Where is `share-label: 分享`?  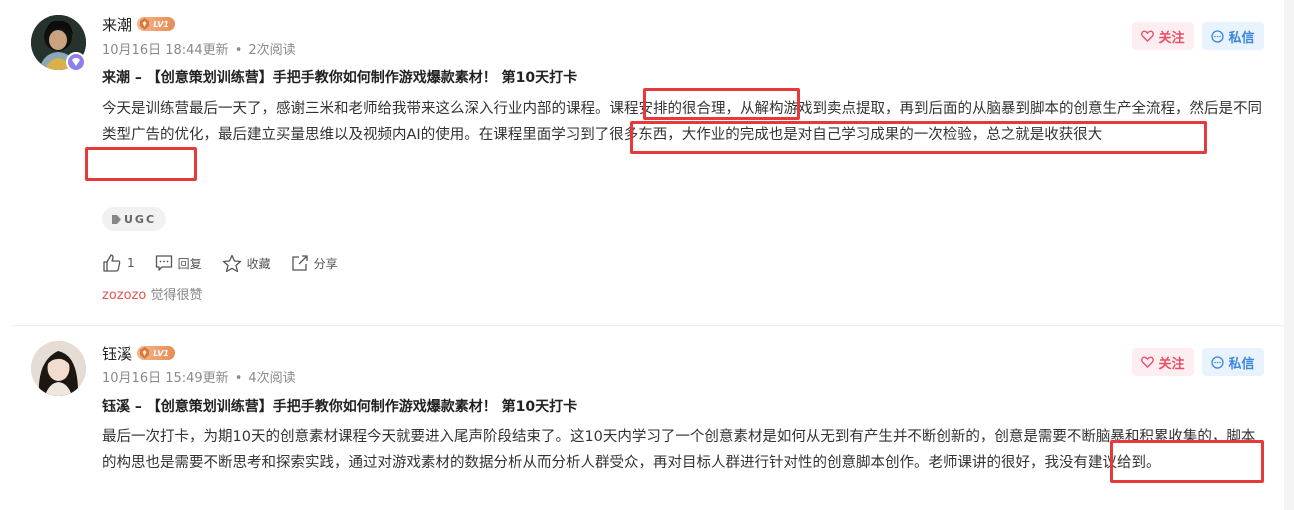 share-label: 分享 is located at coordinates (325, 263).